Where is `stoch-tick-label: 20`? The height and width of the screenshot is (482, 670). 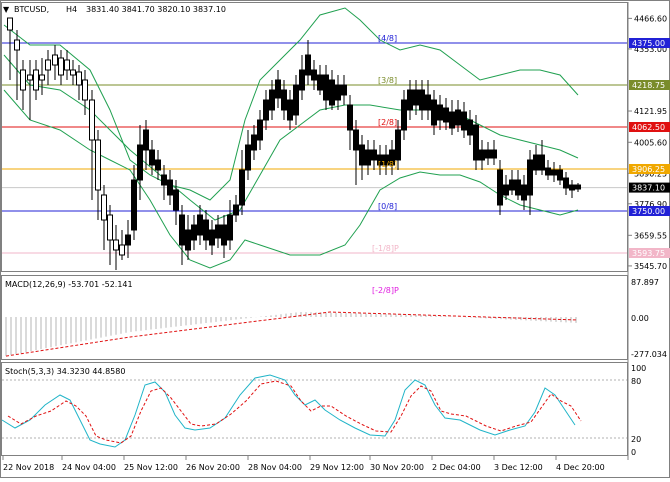 stoch-tick-label: 20 is located at coordinates (636, 439).